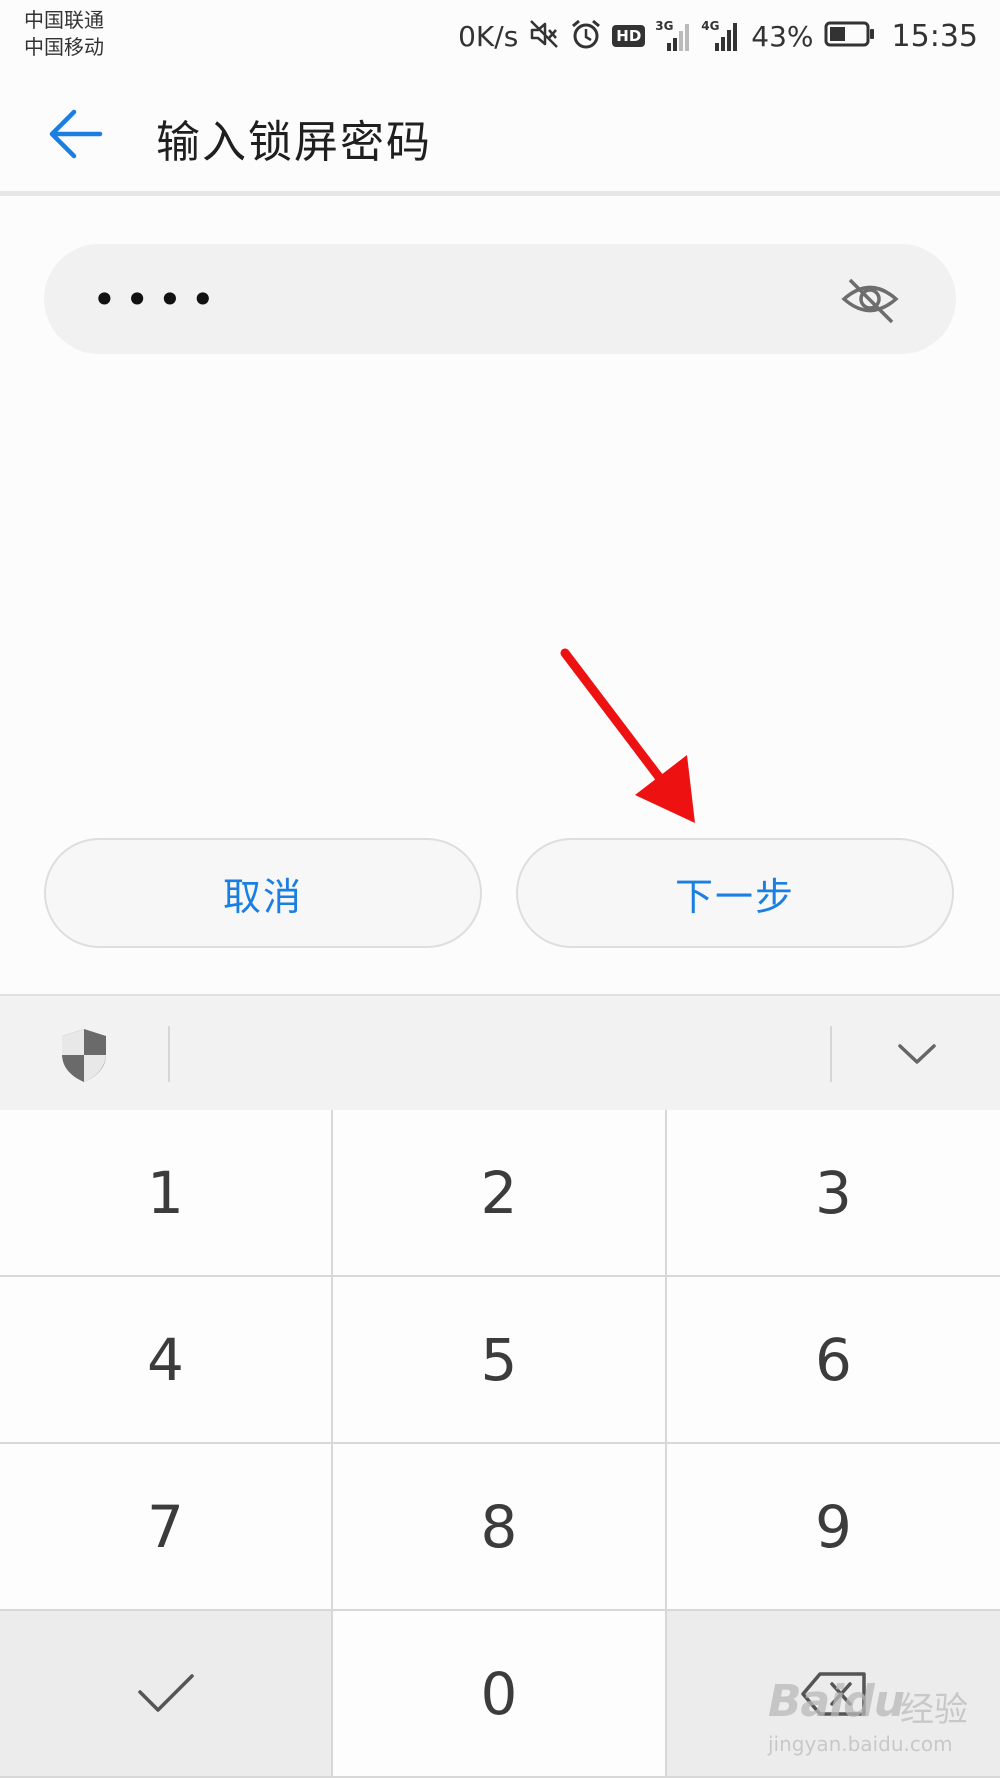 The image size is (1000, 1778). I want to click on key-7: 7, so click(166, 1527).